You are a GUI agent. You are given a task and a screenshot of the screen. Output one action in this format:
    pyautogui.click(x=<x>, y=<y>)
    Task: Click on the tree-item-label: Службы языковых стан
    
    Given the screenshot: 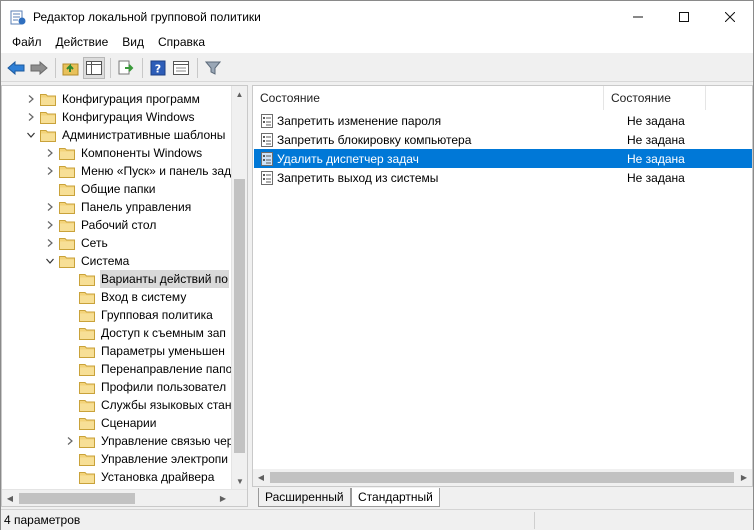 What is the action you would take?
    pyautogui.click(x=166, y=405)
    